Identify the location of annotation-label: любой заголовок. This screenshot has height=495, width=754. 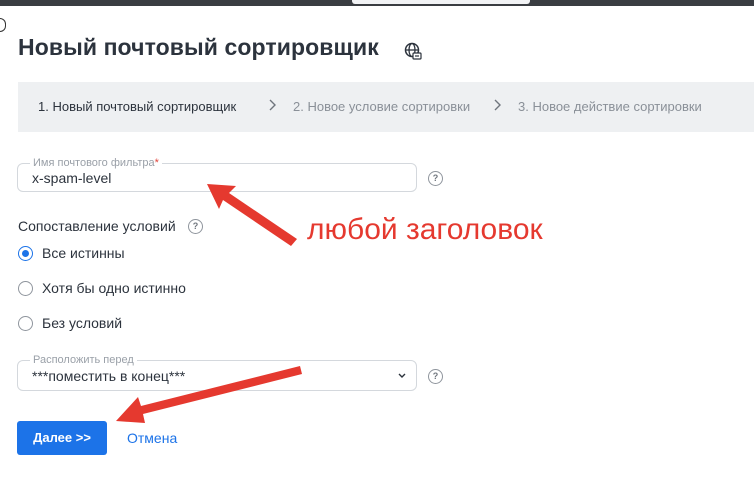
(425, 229).